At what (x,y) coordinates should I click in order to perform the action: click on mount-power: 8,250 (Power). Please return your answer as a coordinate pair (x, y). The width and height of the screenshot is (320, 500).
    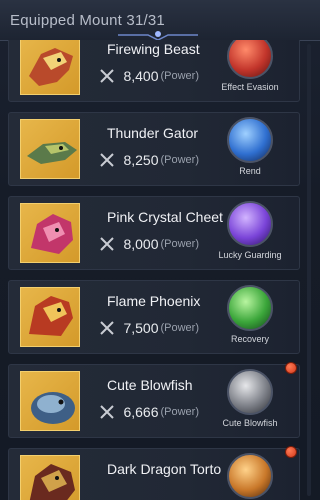
    Looking at the image, I should click on (149, 161).